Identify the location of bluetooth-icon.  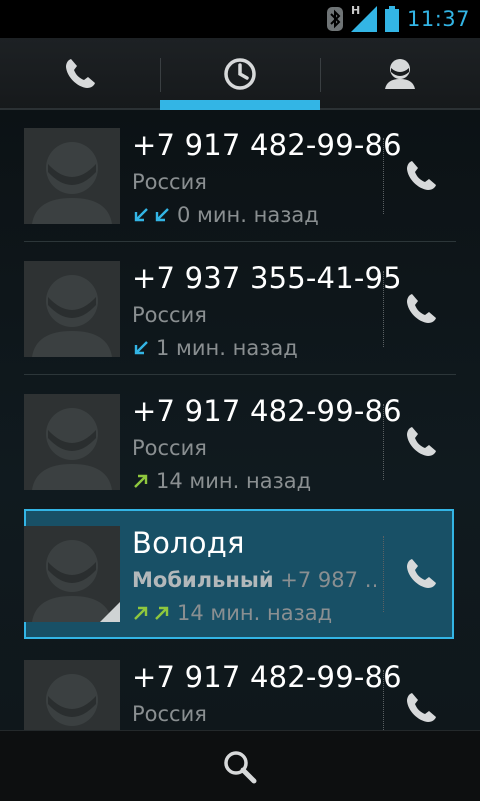
(334, 19).